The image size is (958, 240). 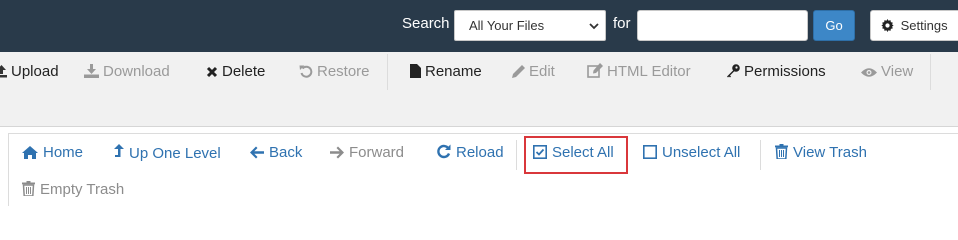 What do you see at coordinates (415, 71) in the screenshot?
I see `file-icon` at bounding box center [415, 71].